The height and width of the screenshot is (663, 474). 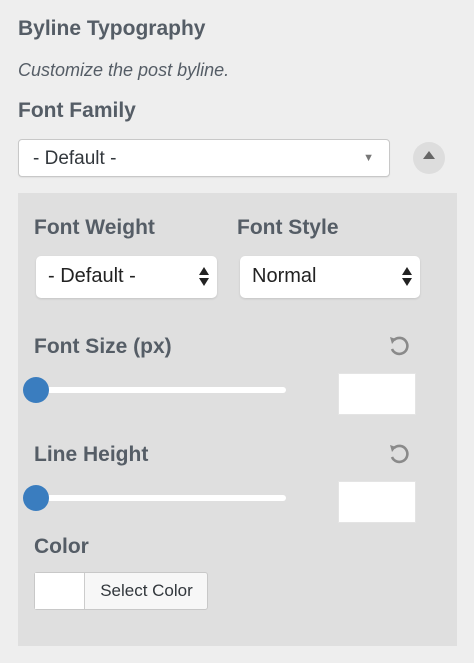 I want to click on font-style-value: Normal, so click(x=284, y=276).